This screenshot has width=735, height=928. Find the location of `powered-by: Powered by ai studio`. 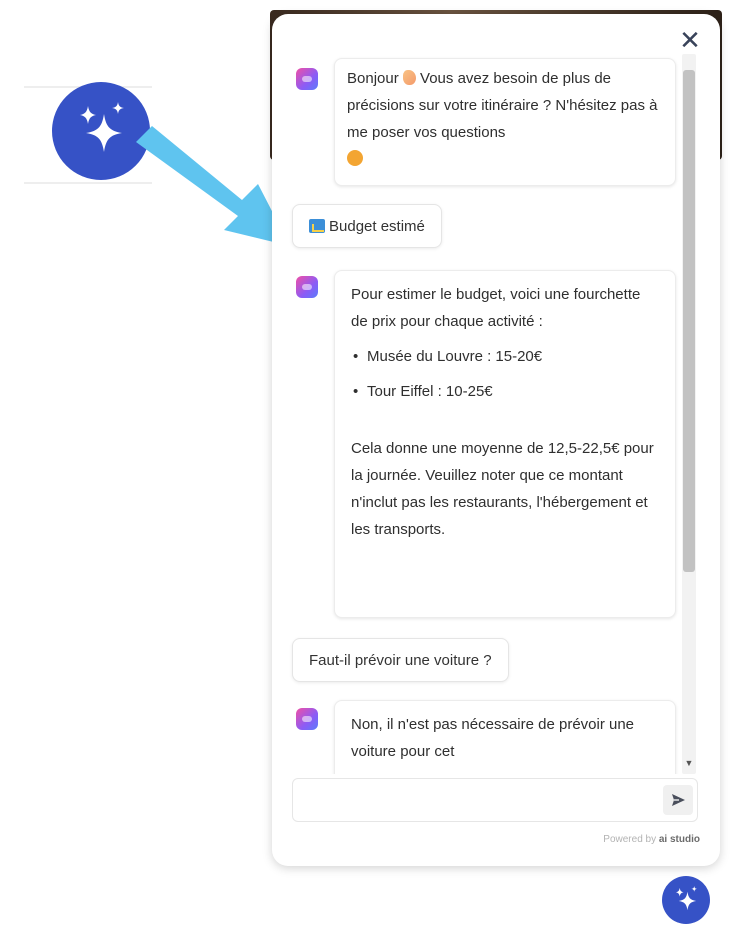

powered-by: Powered by ai studio is located at coordinates (651, 839).